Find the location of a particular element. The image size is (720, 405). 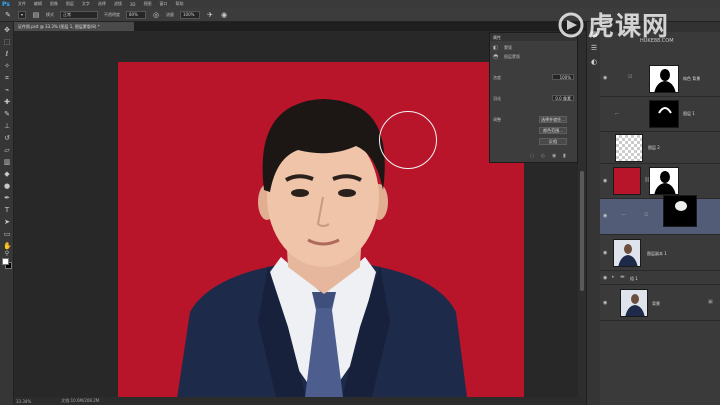

layer-row-selected: ◉ ⌐ ☑ is located at coordinates (660, 215).